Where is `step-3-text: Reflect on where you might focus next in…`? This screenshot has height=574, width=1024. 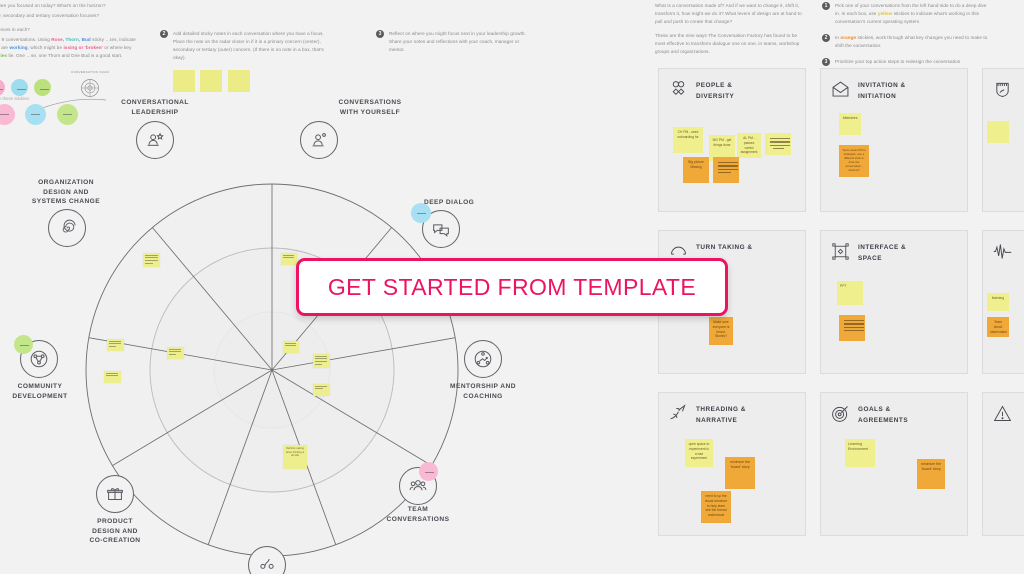 step-3-text: Reflect on where you might focus next in… is located at coordinates (457, 42).